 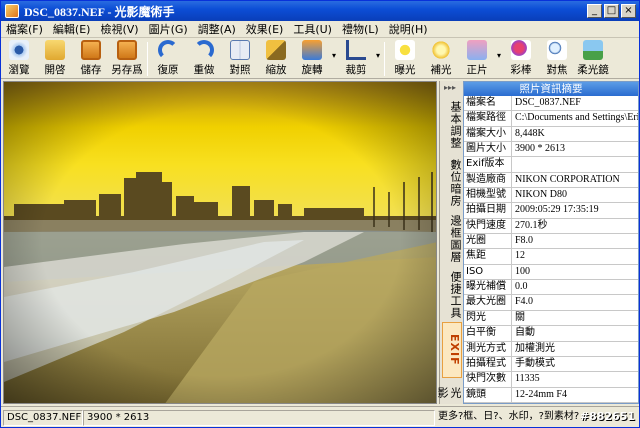 I want to click on info-row: 鏡頭 12-24mm F4, so click(x=551, y=395).